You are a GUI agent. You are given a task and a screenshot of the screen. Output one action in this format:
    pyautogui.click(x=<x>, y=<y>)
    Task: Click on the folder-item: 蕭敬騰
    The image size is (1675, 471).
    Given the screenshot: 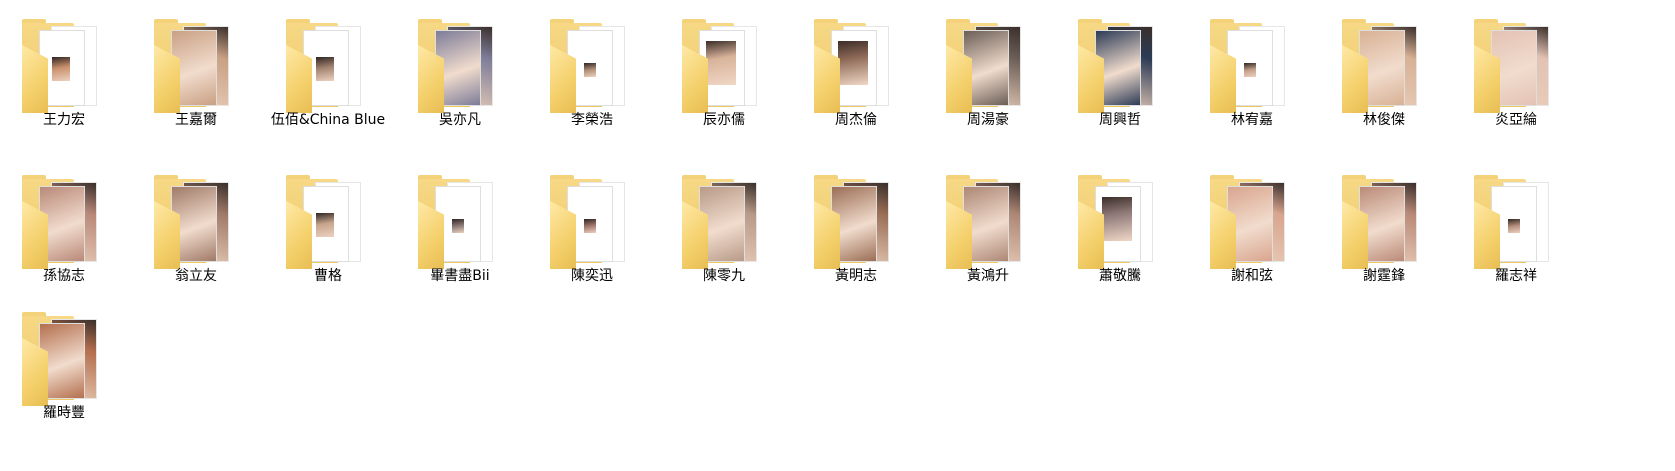 What is the action you would take?
    pyautogui.click(x=1120, y=236)
    